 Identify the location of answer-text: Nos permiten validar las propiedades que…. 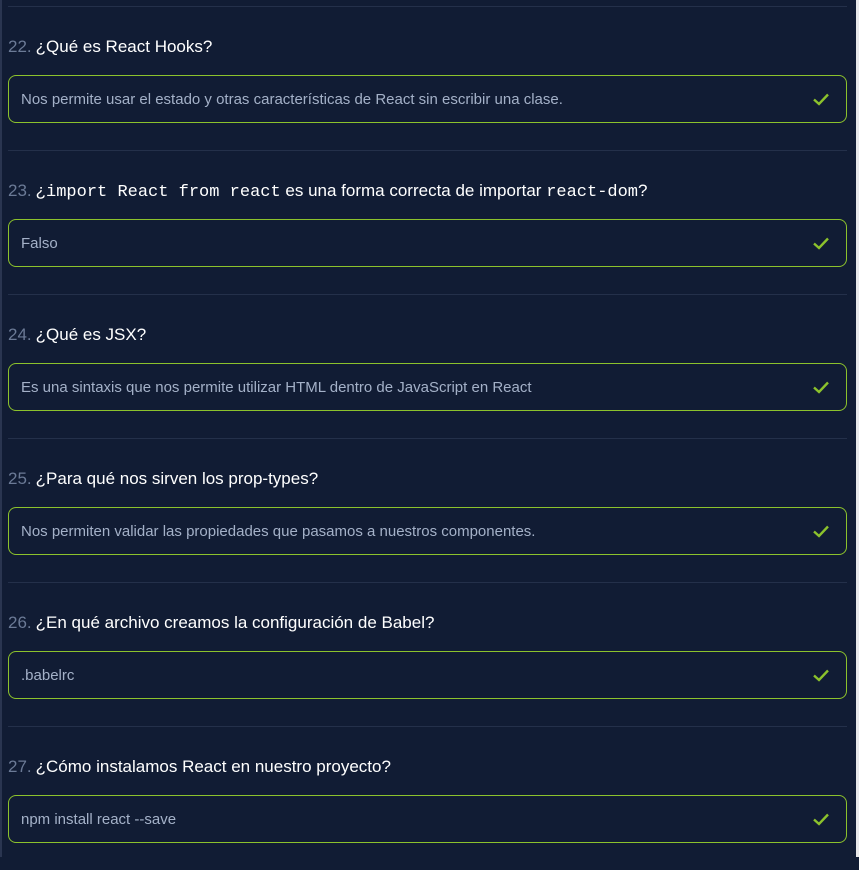
(278, 531).